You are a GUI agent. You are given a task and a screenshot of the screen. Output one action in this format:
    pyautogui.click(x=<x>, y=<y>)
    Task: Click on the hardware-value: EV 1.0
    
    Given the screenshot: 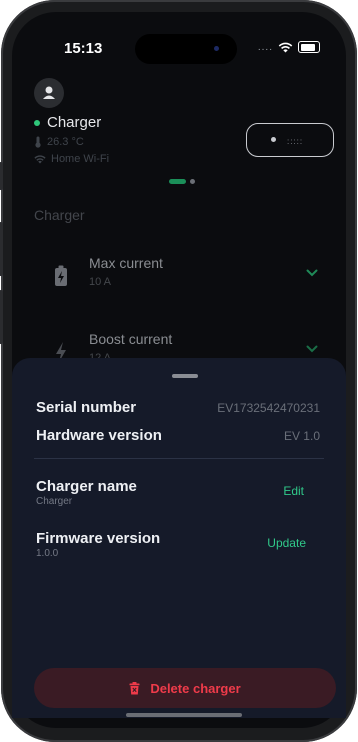 What is the action you would take?
    pyautogui.click(x=301, y=436)
    